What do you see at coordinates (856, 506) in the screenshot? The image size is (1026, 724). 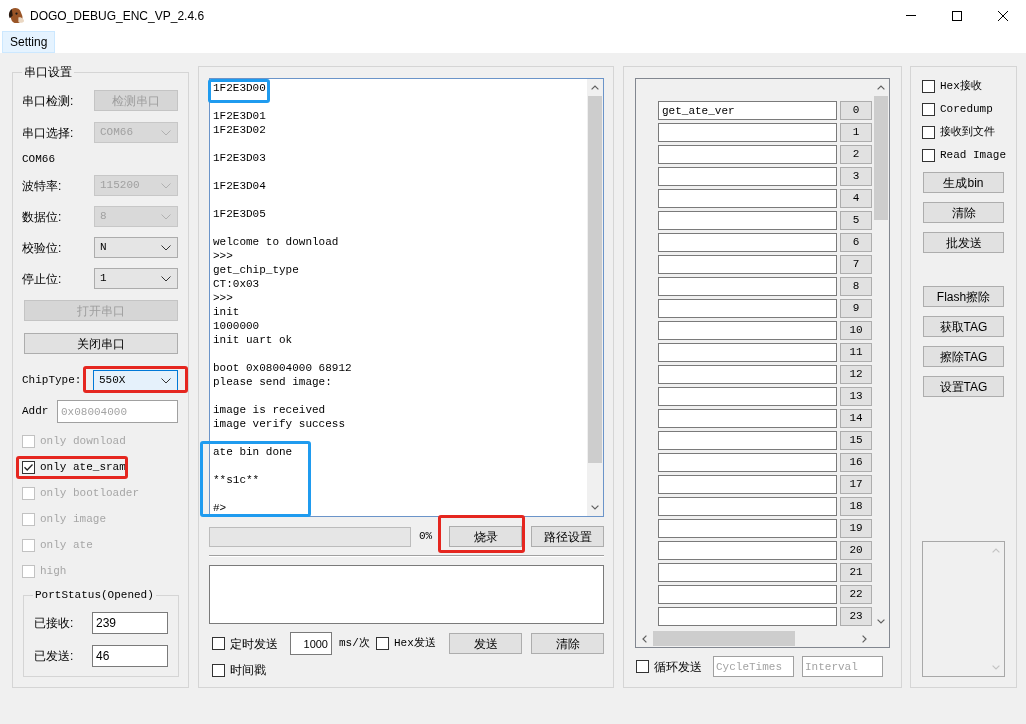 I see `index-button: 18` at bounding box center [856, 506].